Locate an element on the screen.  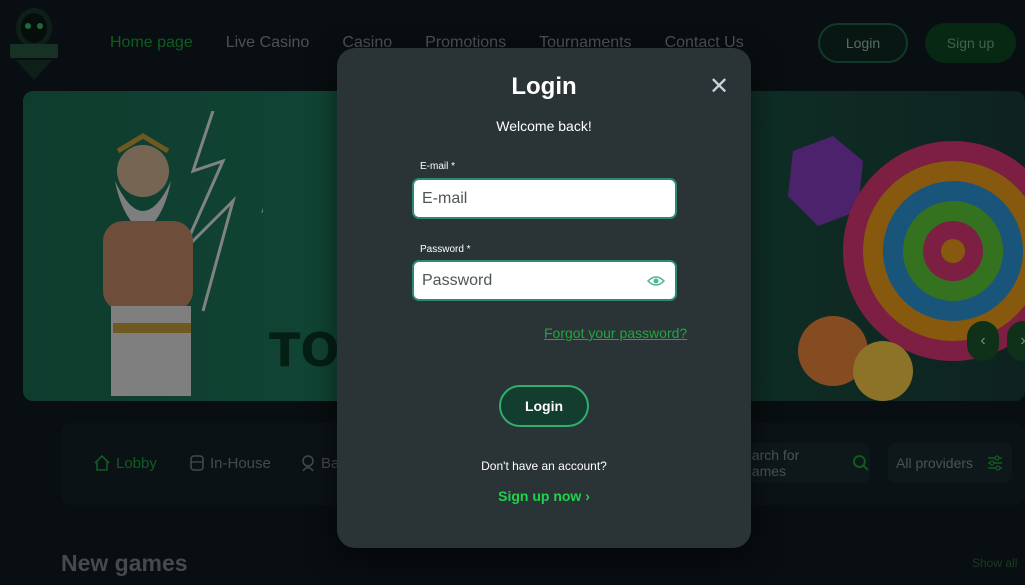
email-label: E-mail * is located at coordinates (438, 166).